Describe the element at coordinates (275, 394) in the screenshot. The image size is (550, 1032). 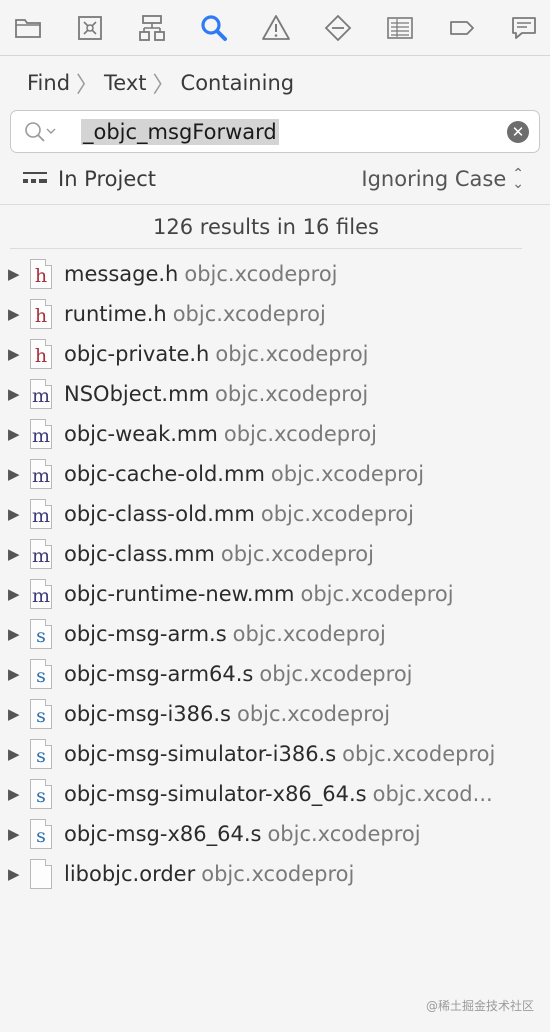
I see `result-file-row: ▶ m NSObject.mm objc.xcodeproj` at that location.